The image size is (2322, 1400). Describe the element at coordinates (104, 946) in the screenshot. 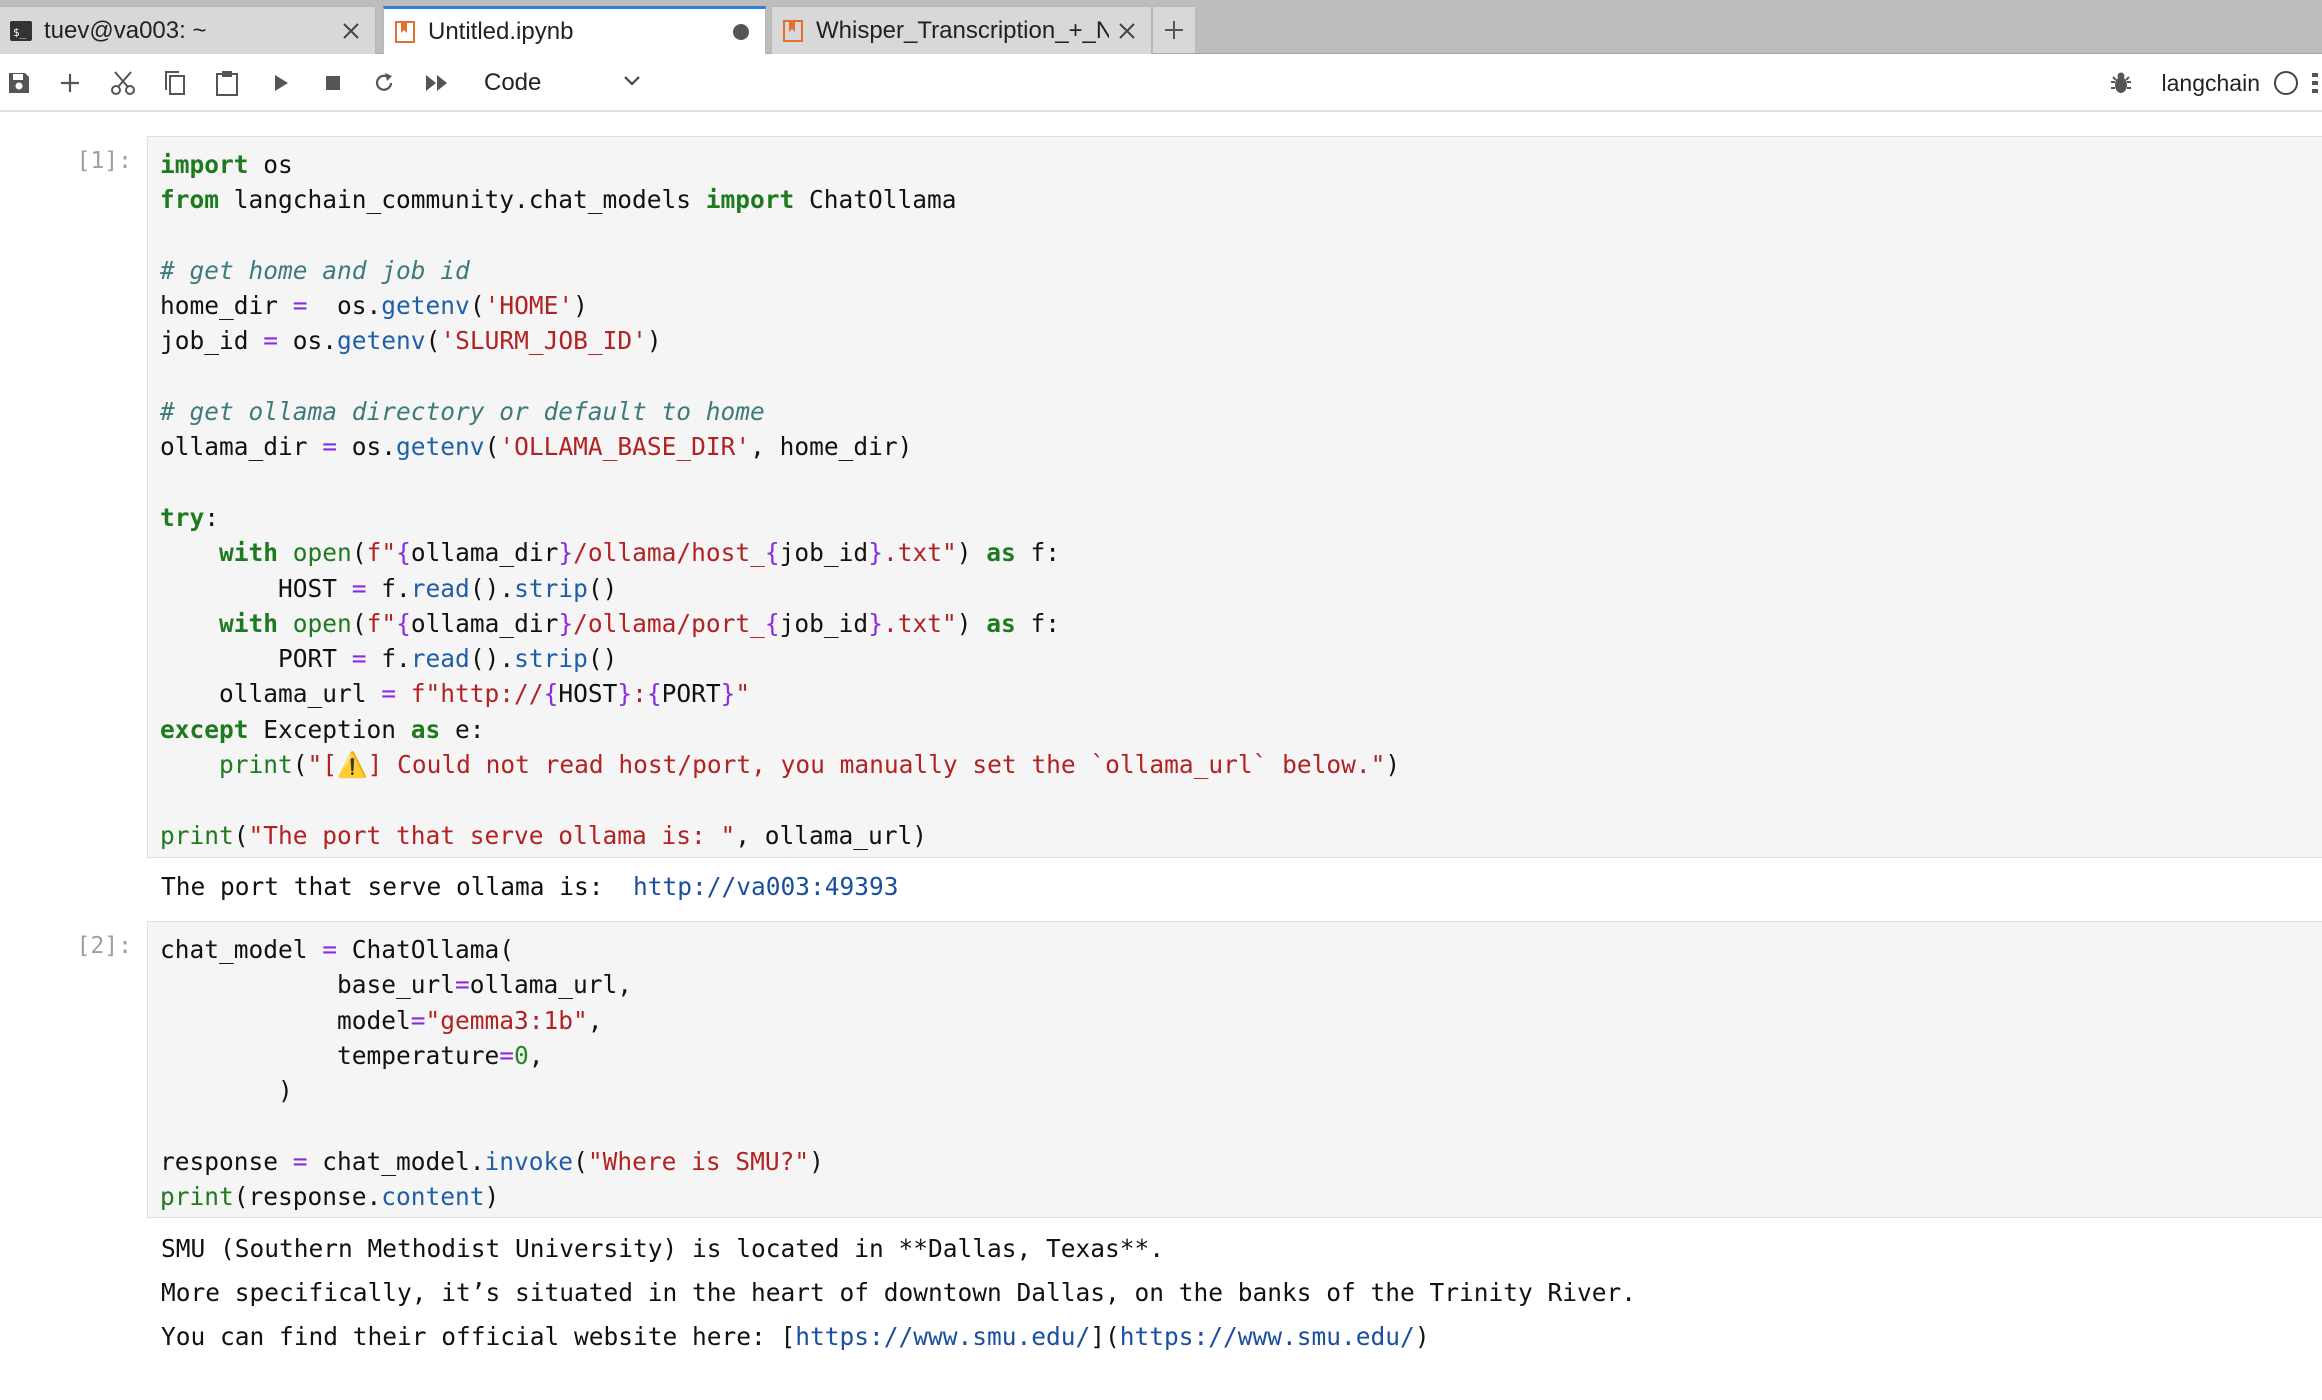

I see `cell-prompt: [2]:` at that location.